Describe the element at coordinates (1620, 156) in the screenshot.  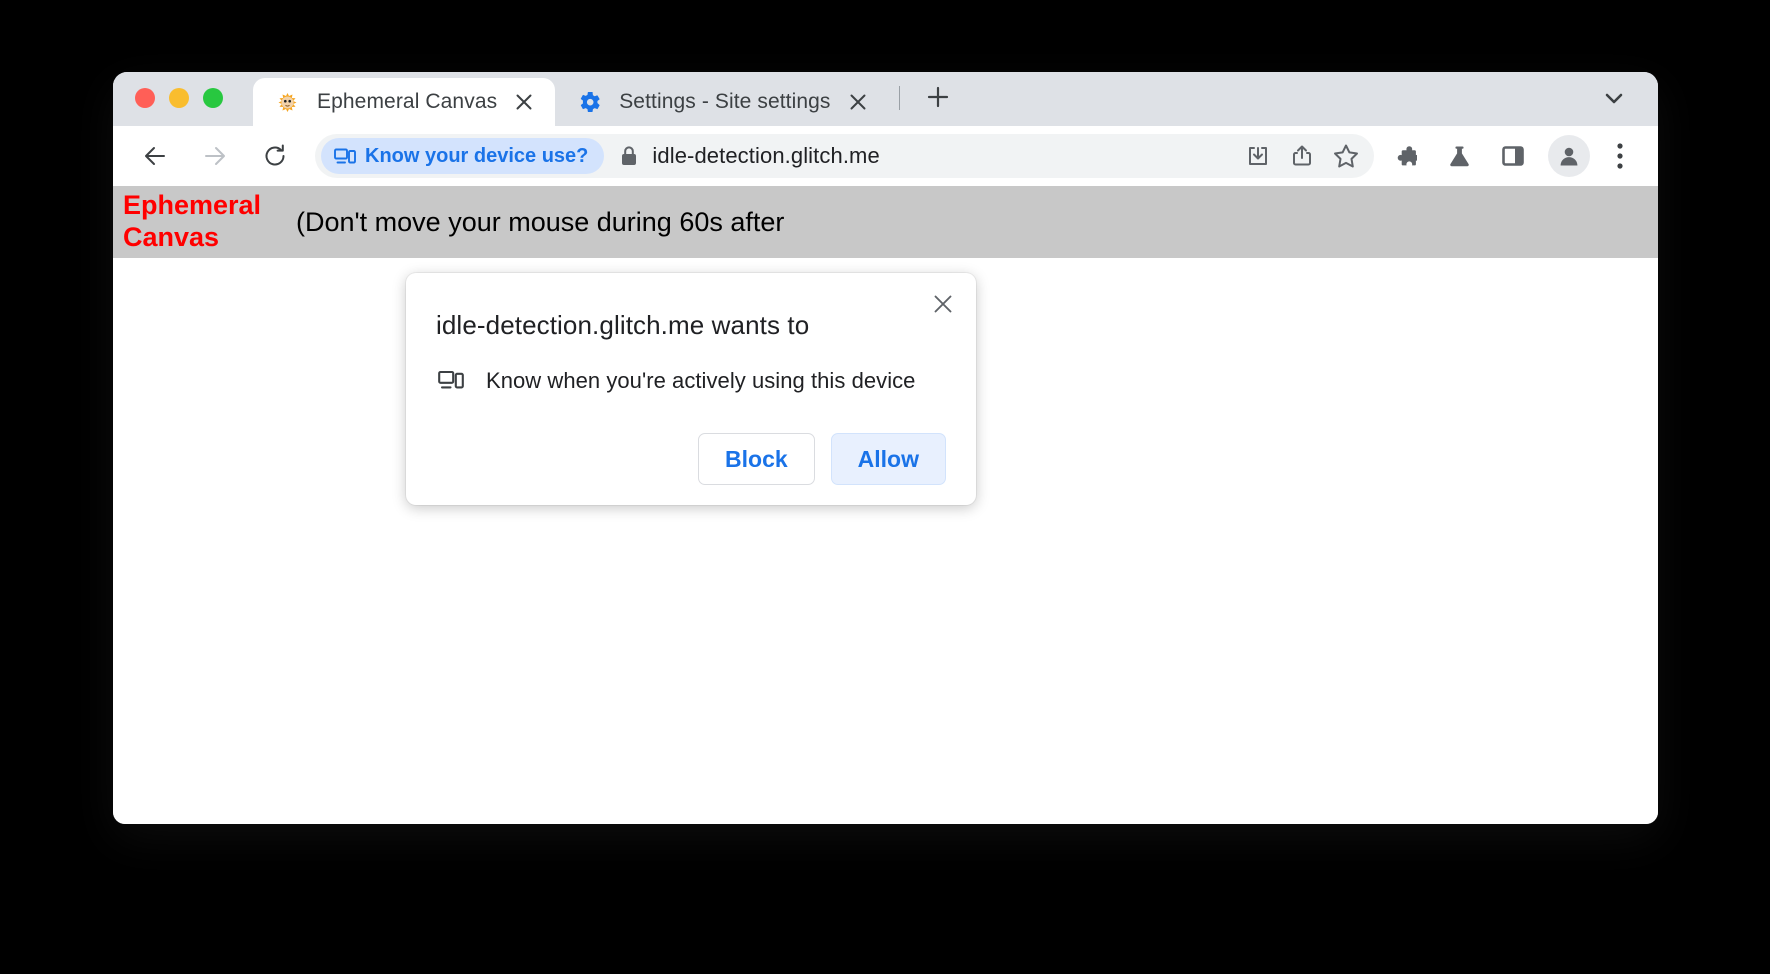
I see `three-dot-menu-icon` at that location.